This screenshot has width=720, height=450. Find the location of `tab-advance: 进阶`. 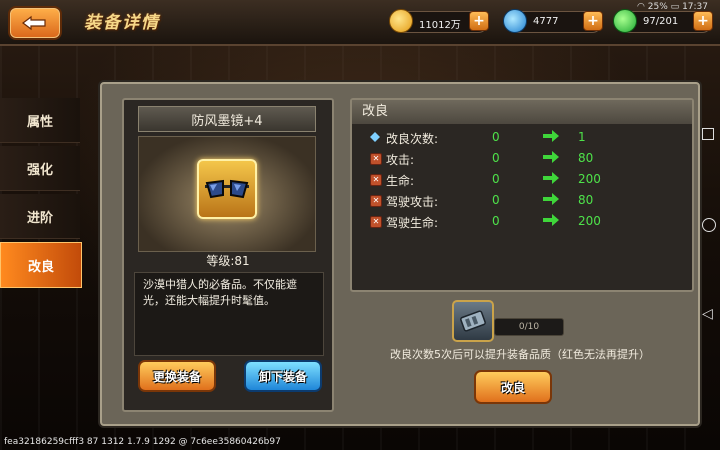

tab-advance: 进阶 is located at coordinates (40, 216).